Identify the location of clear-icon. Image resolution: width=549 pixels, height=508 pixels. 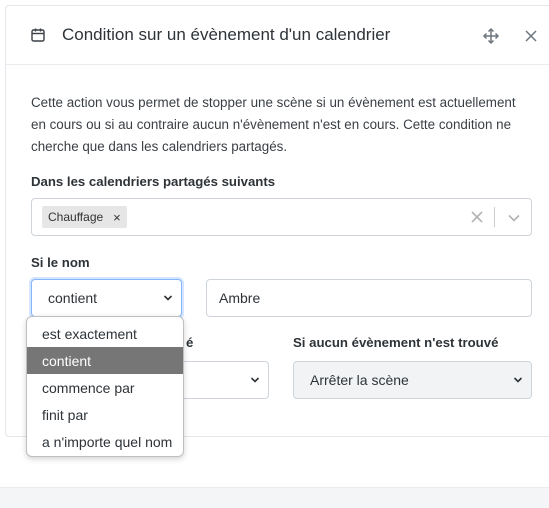
(477, 217).